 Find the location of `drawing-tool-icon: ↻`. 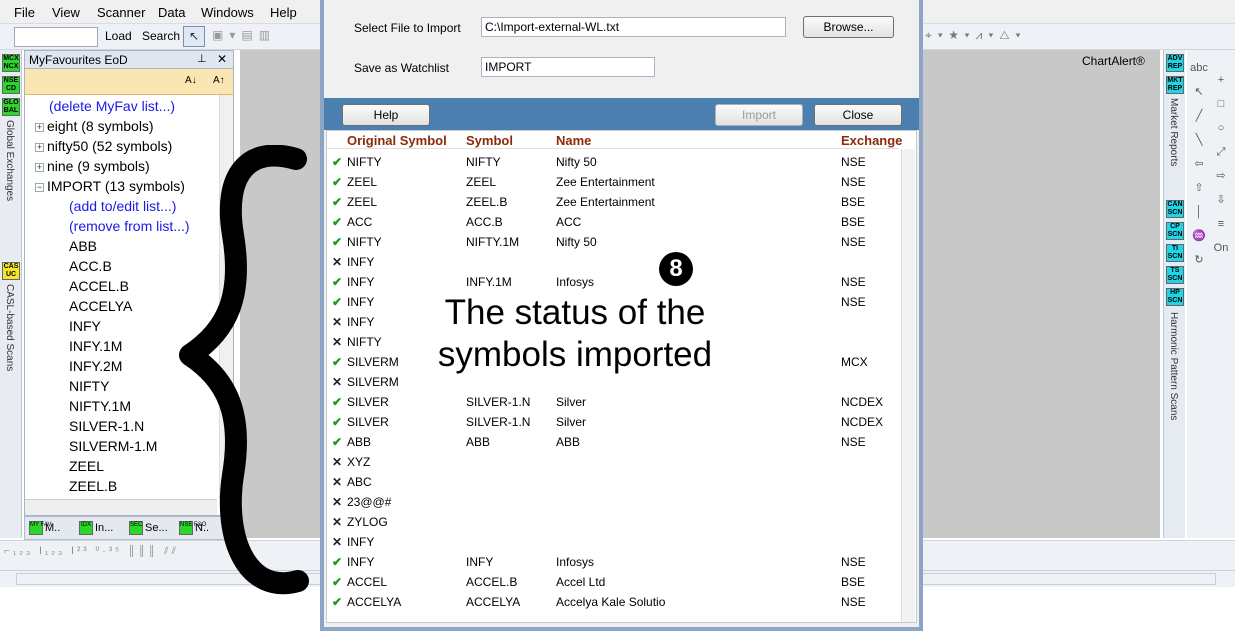

drawing-tool-icon: ↻ is located at coordinates (1199, 260).